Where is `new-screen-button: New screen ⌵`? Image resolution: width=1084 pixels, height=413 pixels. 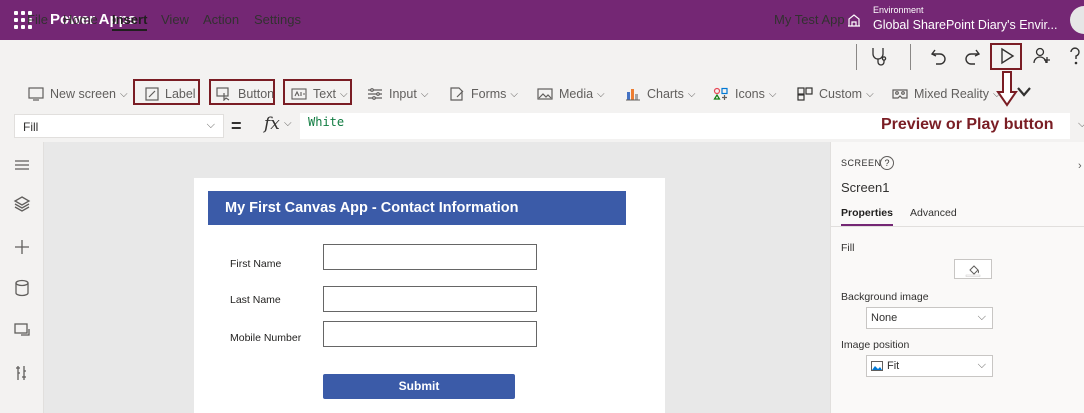
new-screen-button: New screen ⌵ is located at coordinates (78, 94).